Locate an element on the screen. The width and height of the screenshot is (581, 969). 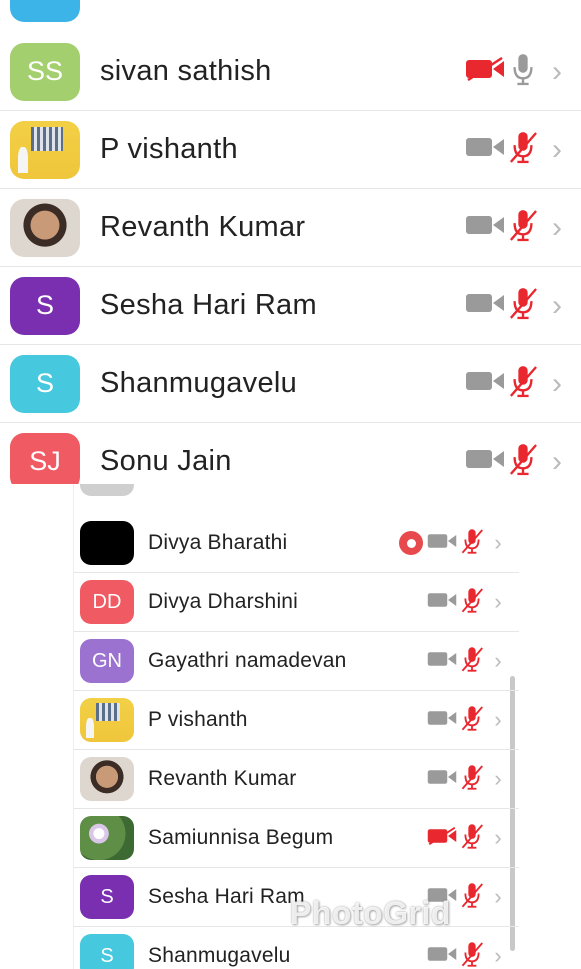
participant-name: Divya Dharshini is located at coordinates (223, 601).